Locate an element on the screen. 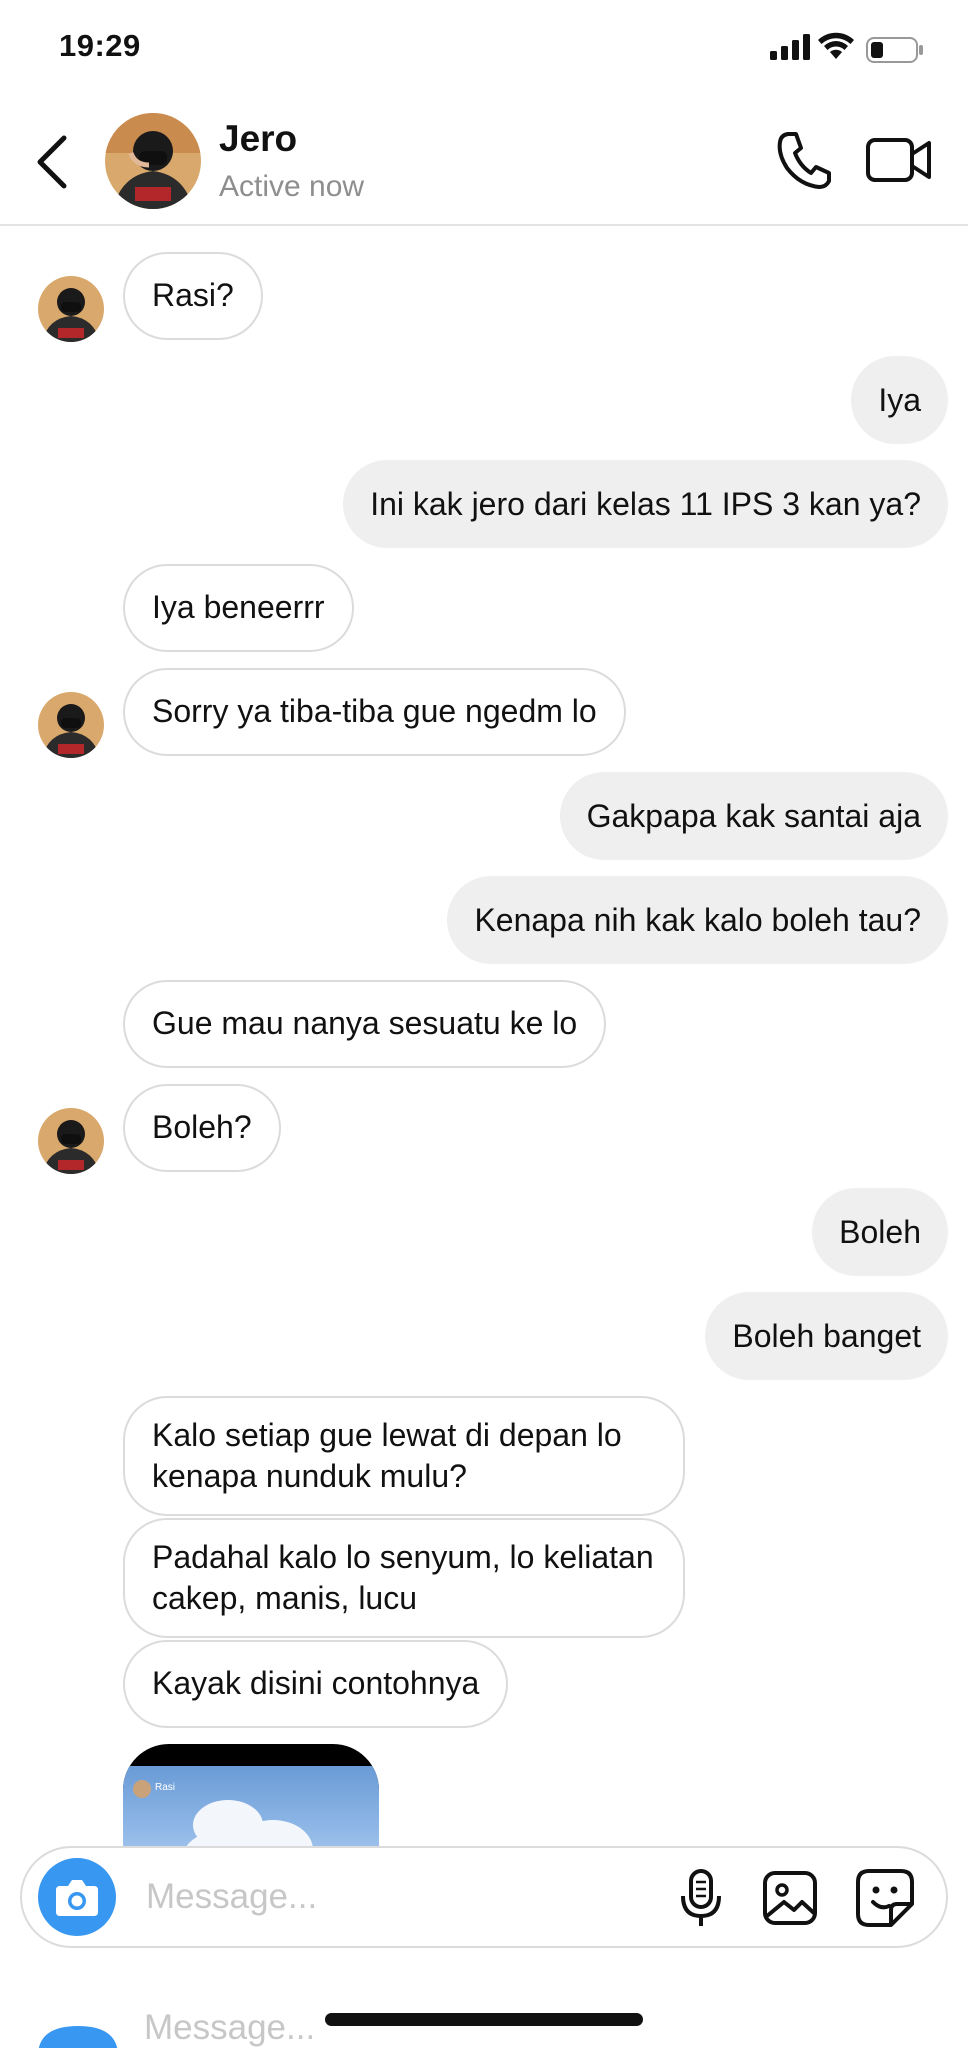 Image resolution: width=968 pixels, height=2048 pixels. received-message: Sorry ya tiba-tiba gue ngedm lo is located at coordinates (374, 712).